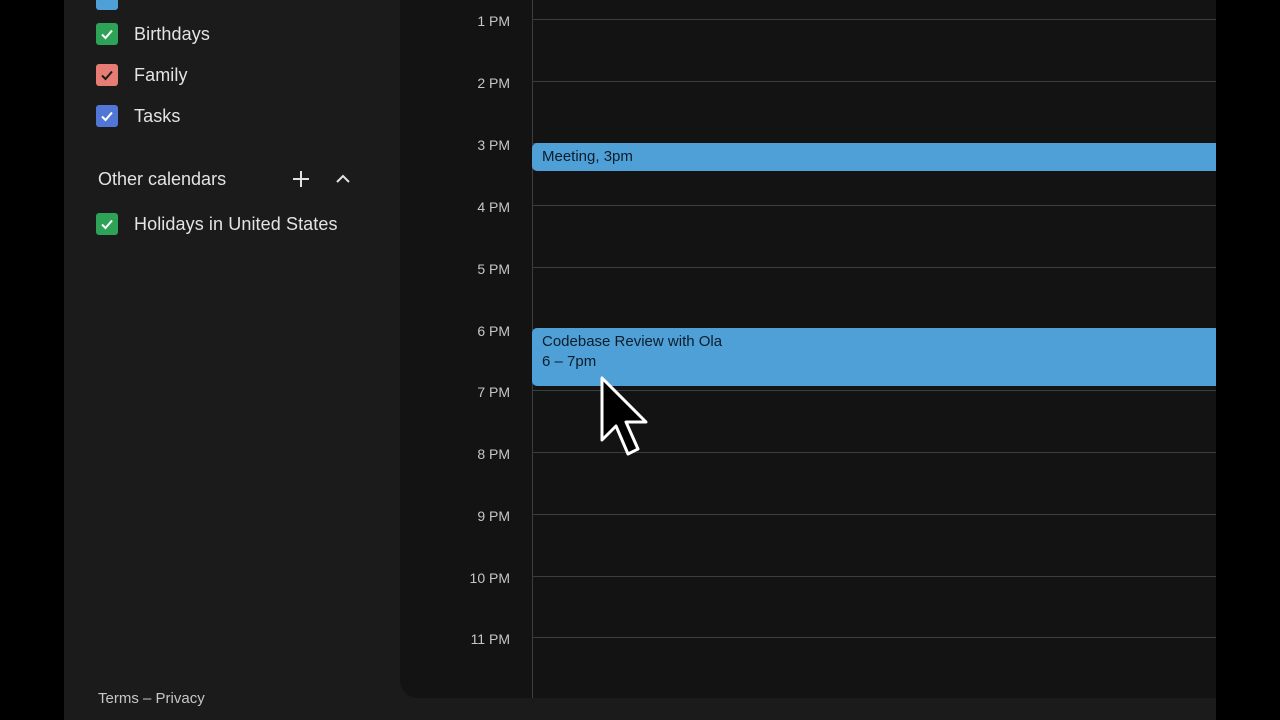 This screenshot has height=720, width=1280. Describe the element at coordinates (490, 639) in the screenshot. I see `hour-label: 11 PM` at that location.